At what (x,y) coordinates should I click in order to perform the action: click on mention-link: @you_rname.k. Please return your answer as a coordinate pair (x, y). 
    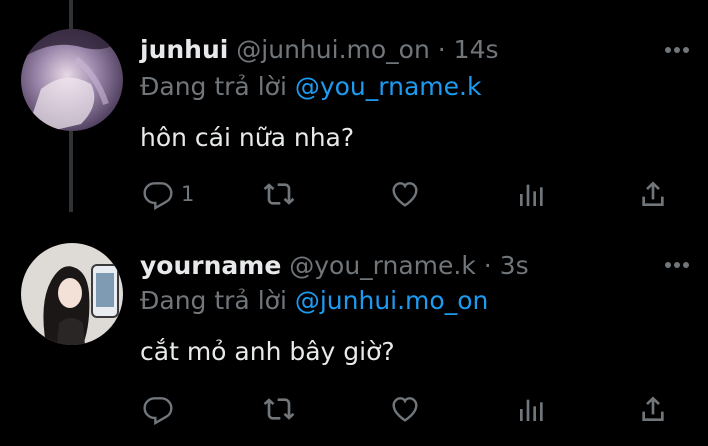
    Looking at the image, I should click on (388, 86).